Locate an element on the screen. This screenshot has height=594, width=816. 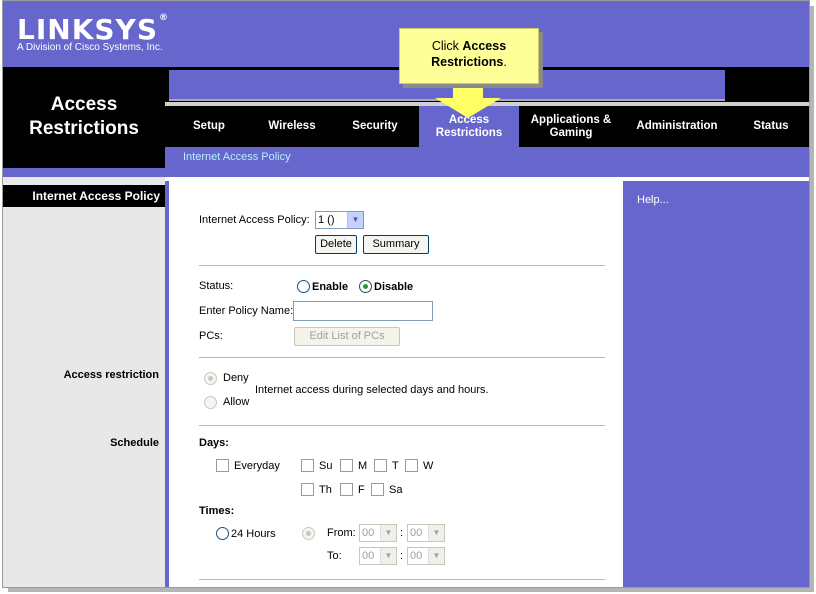
everyday-checkbox is located at coordinates (222, 465).